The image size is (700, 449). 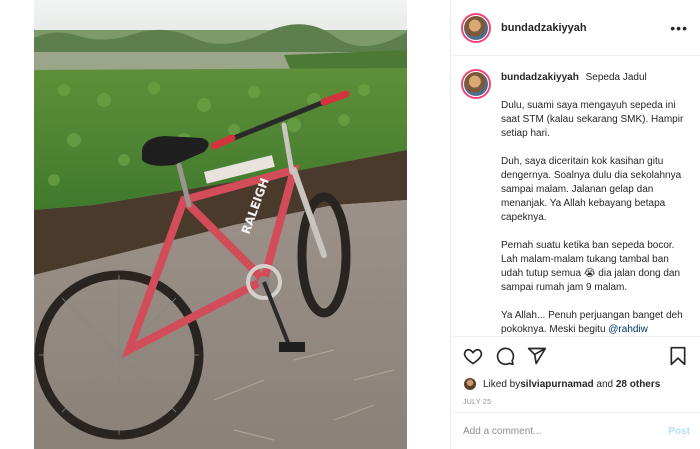 What do you see at coordinates (502, 384) in the screenshot?
I see `likes-prefix: Liked by` at bounding box center [502, 384].